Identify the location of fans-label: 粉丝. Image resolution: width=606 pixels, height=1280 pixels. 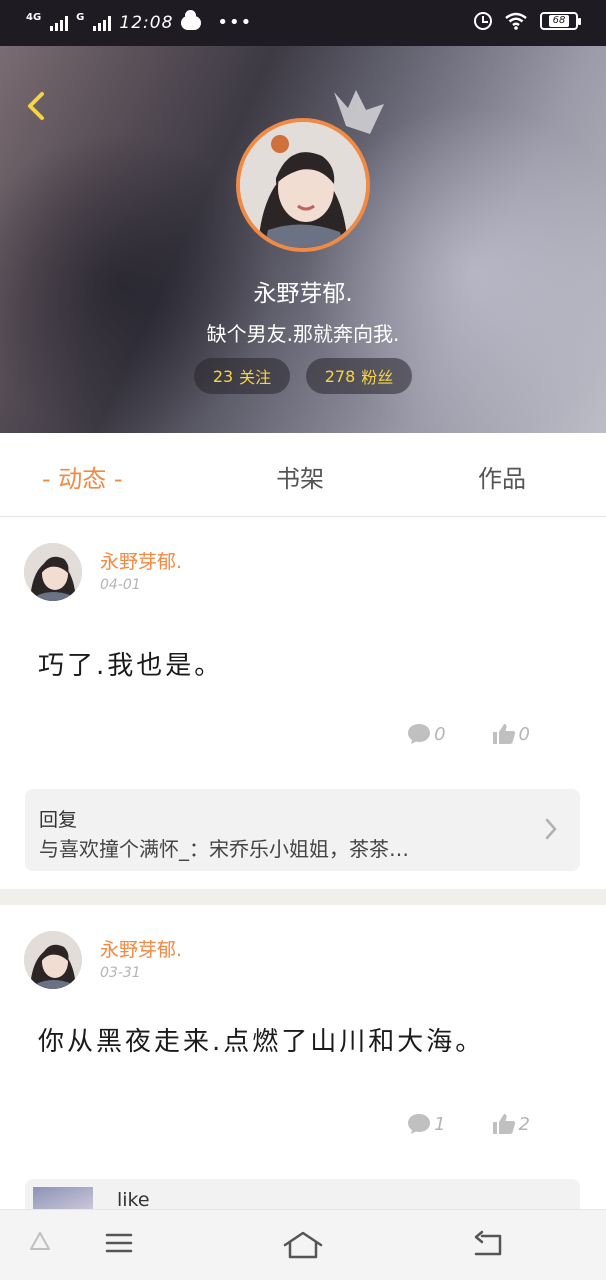
(377, 377).